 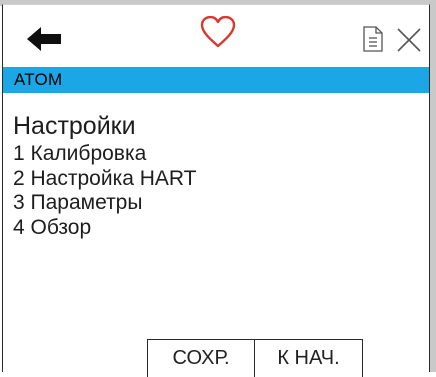 I want to click on menu-item-parameters: 3 Параметры, so click(x=213, y=203).